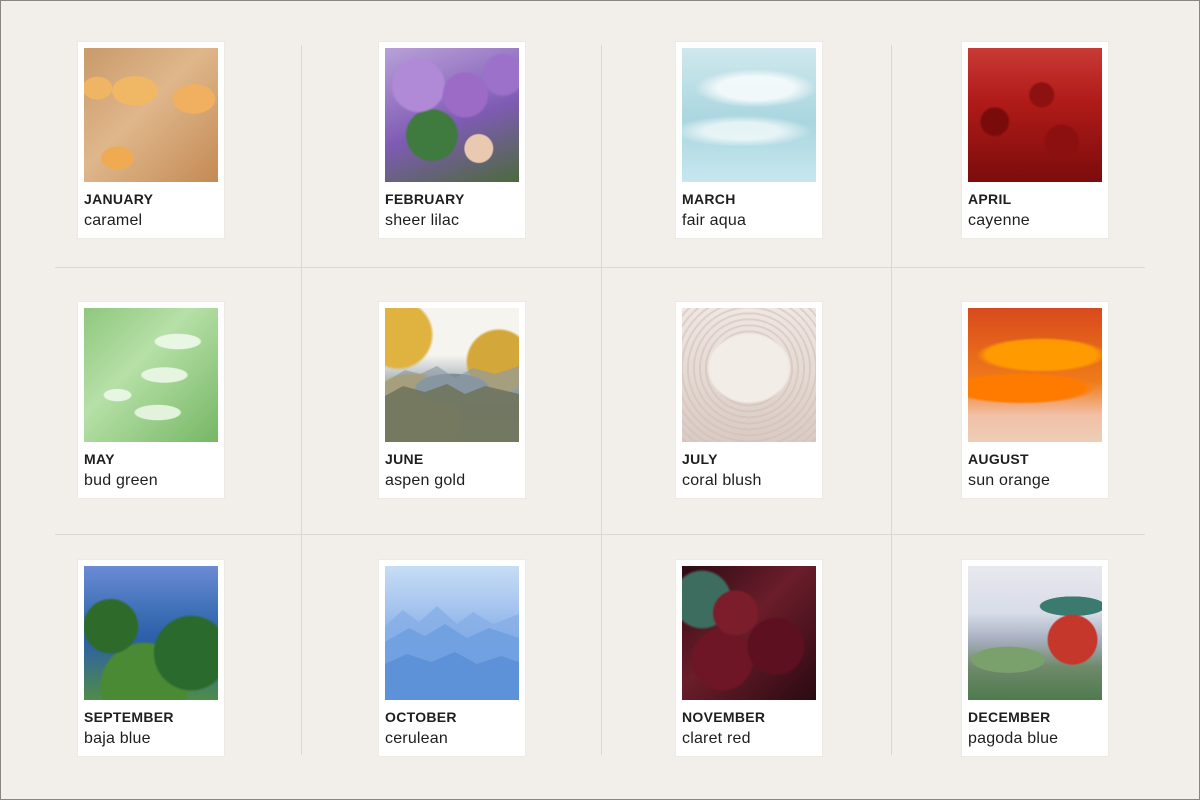  What do you see at coordinates (749, 375) in the screenshot?
I see `brain-coral-photo` at bounding box center [749, 375].